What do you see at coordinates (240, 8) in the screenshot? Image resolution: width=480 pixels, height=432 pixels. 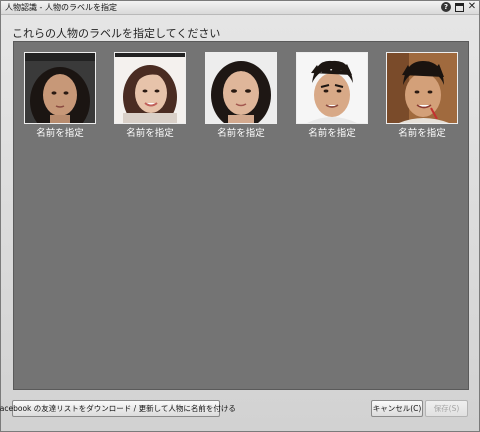 I see `title-bar: 人物認識 - 人物のラベルを指定 ? ✕` at bounding box center [240, 8].